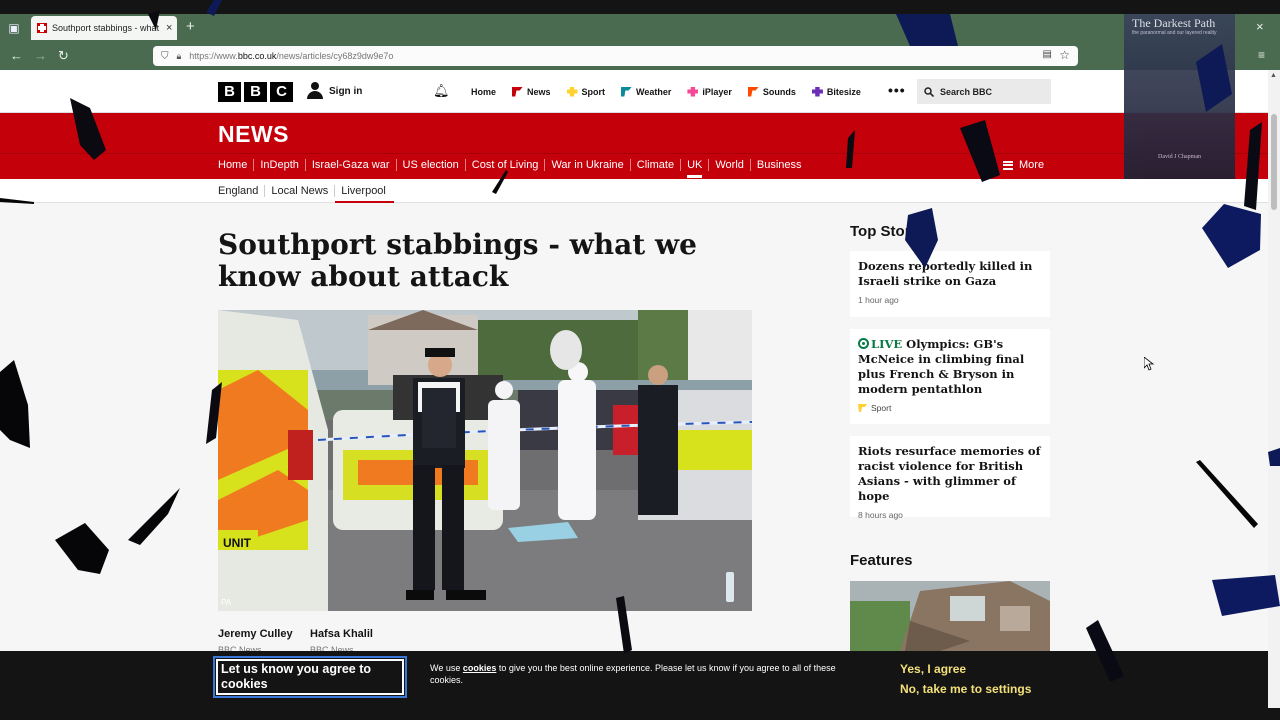 The width and height of the screenshot is (1280, 720). What do you see at coordinates (235, 165) in the screenshot?
I see `section-nav-item: Home` at bounding box center [235, 165].